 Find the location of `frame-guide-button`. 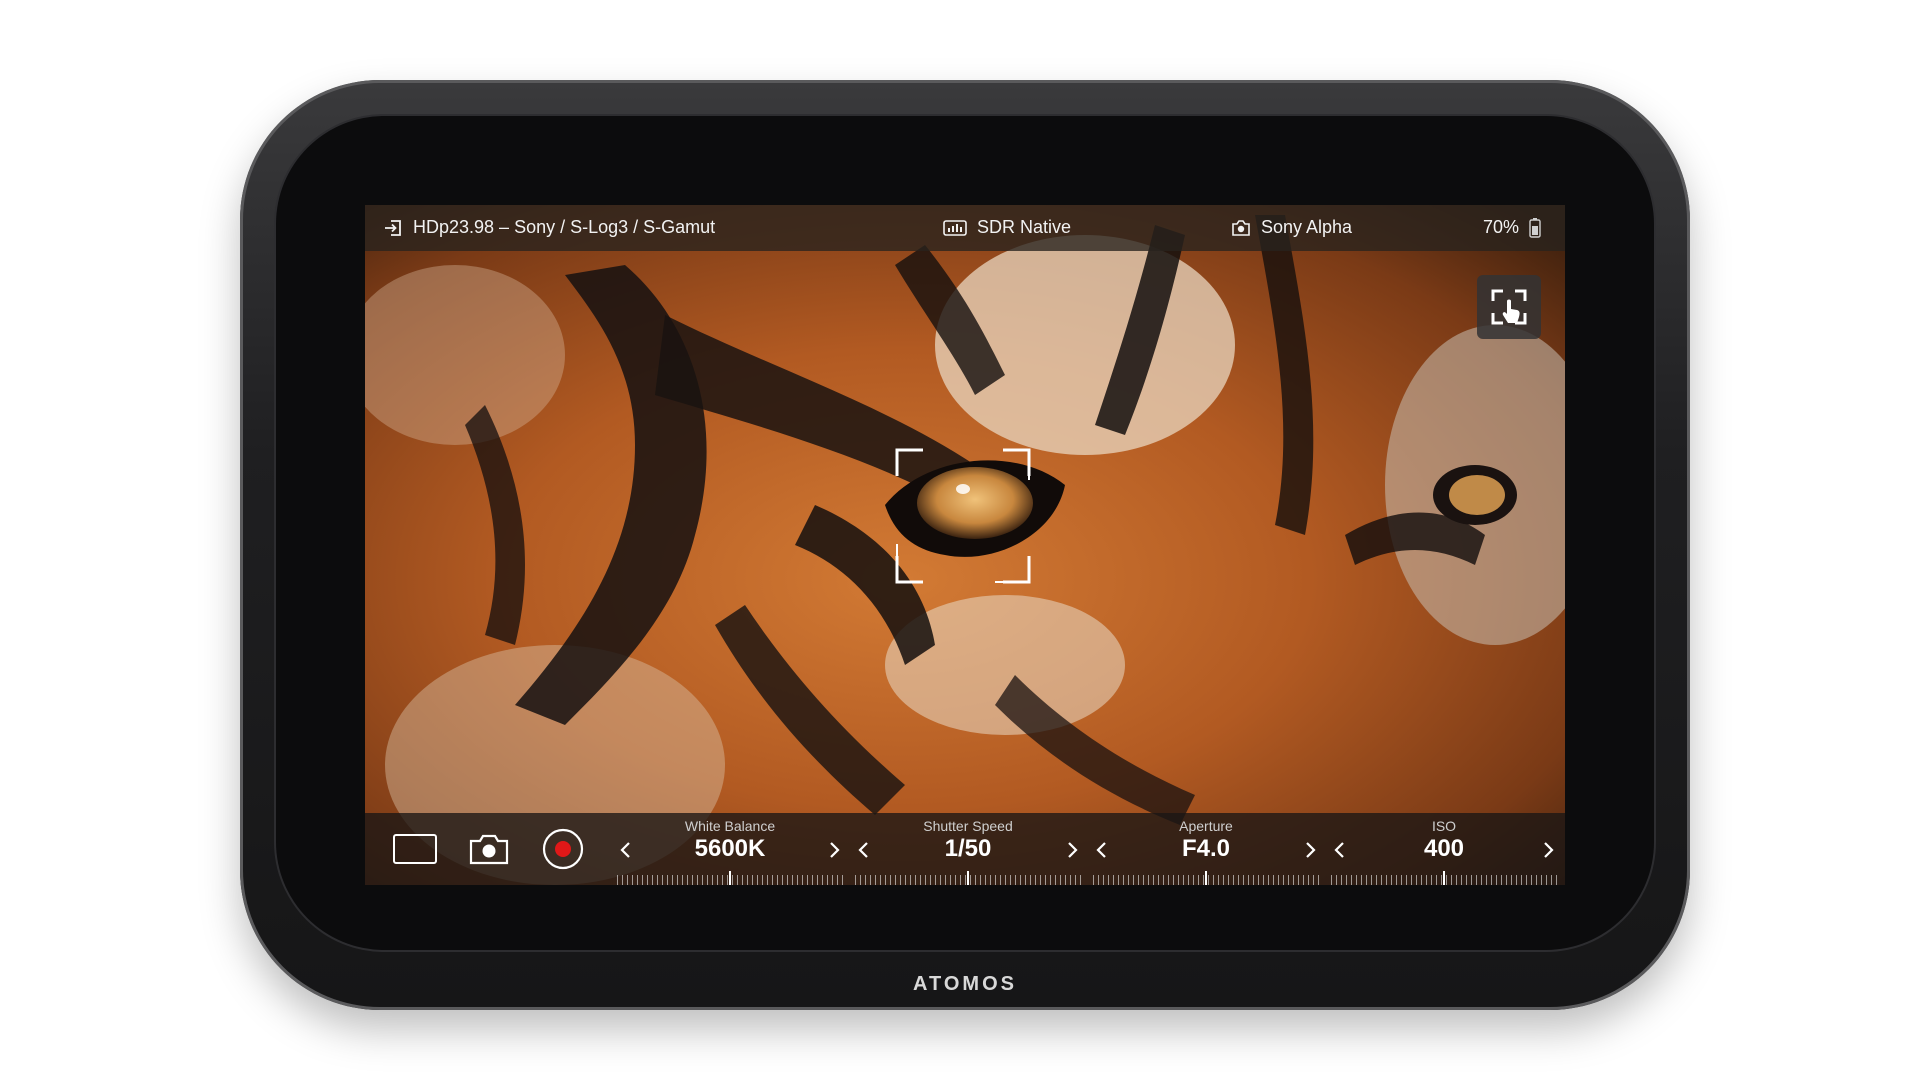

frame-guide-button is located at coordinates (415, 849).